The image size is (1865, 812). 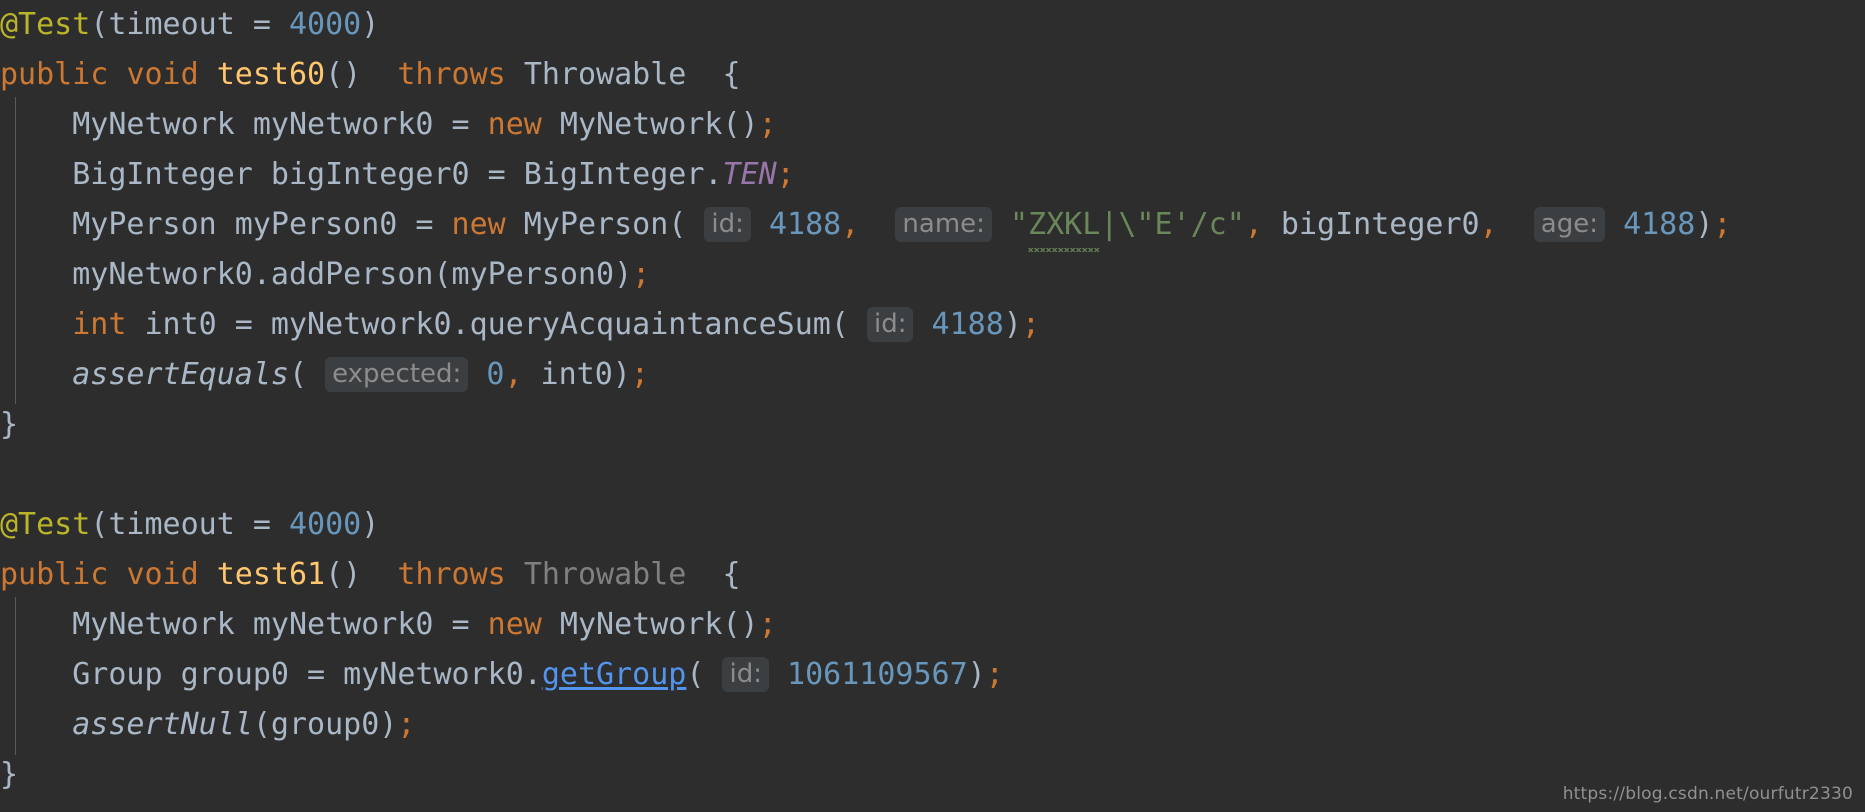 I want to click on code-token-const: TEN, so click(x=749, y=174).